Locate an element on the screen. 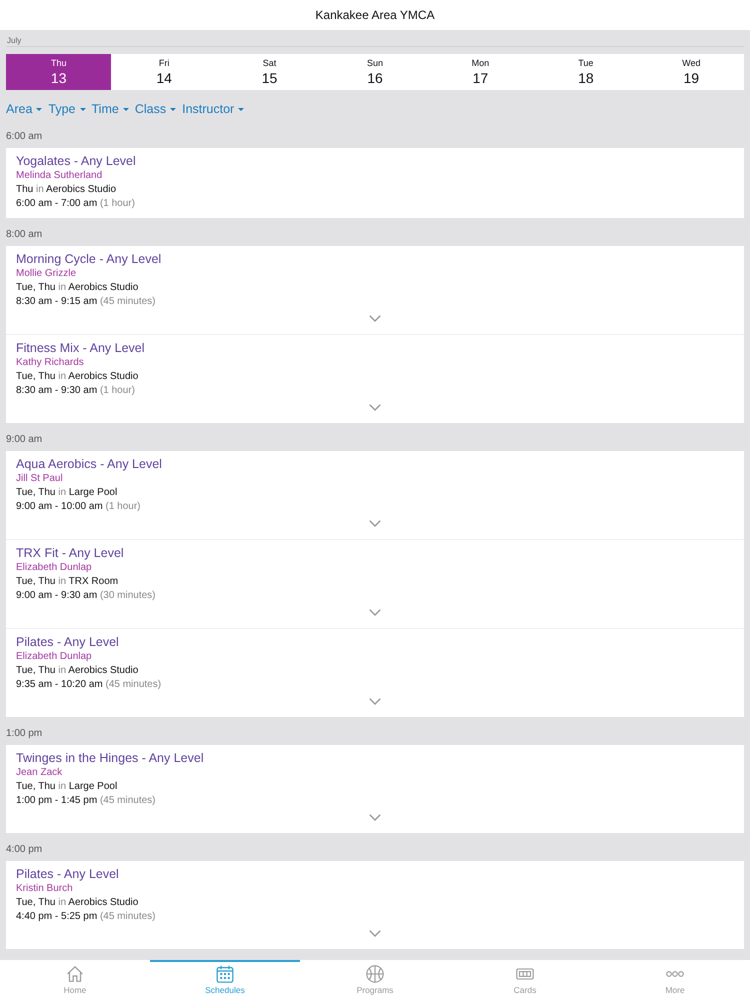  class-time: 6:00 am - 7:00 am (1 hour) is located at coordinates (75, 204).